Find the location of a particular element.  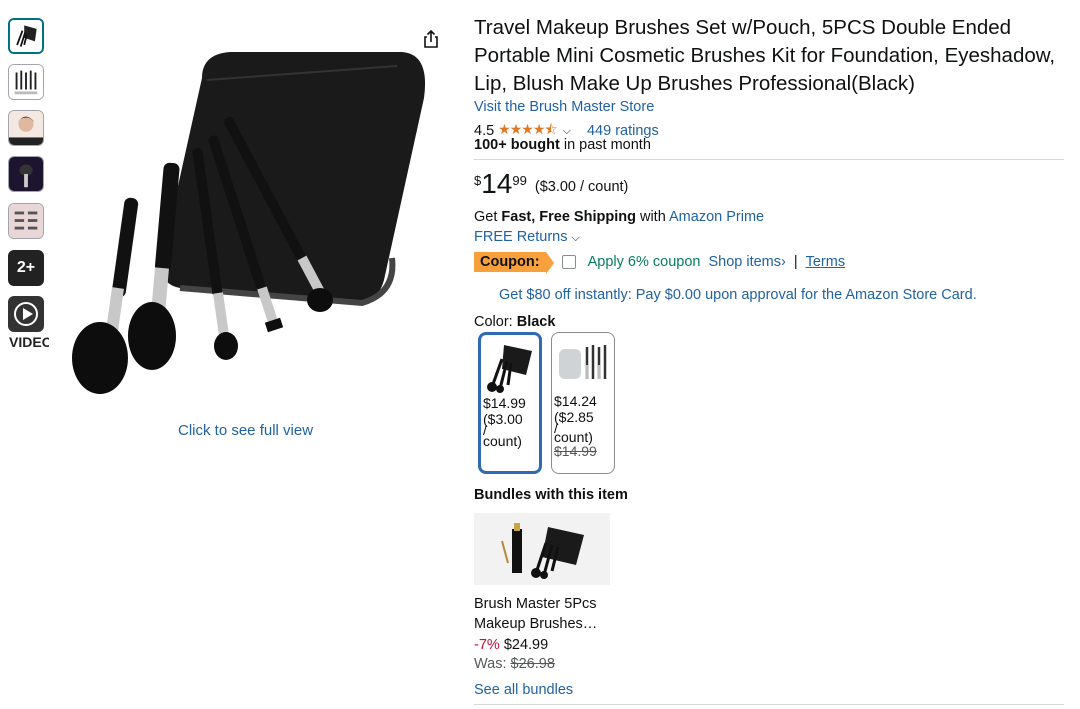

bundle-price: -7% $24.99 is located at coordinates (511, 645).